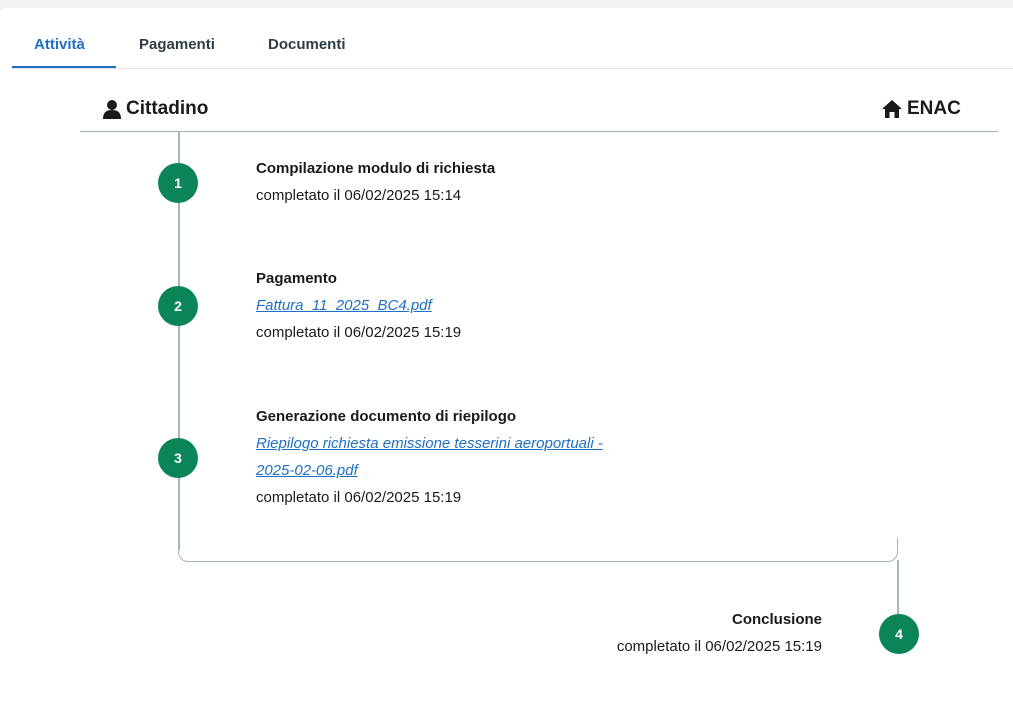 This screenshot has width=1013, height=708. I want to click on summary-pdf-link-line2: 2025-02-06.pdf, so click(307, 470).